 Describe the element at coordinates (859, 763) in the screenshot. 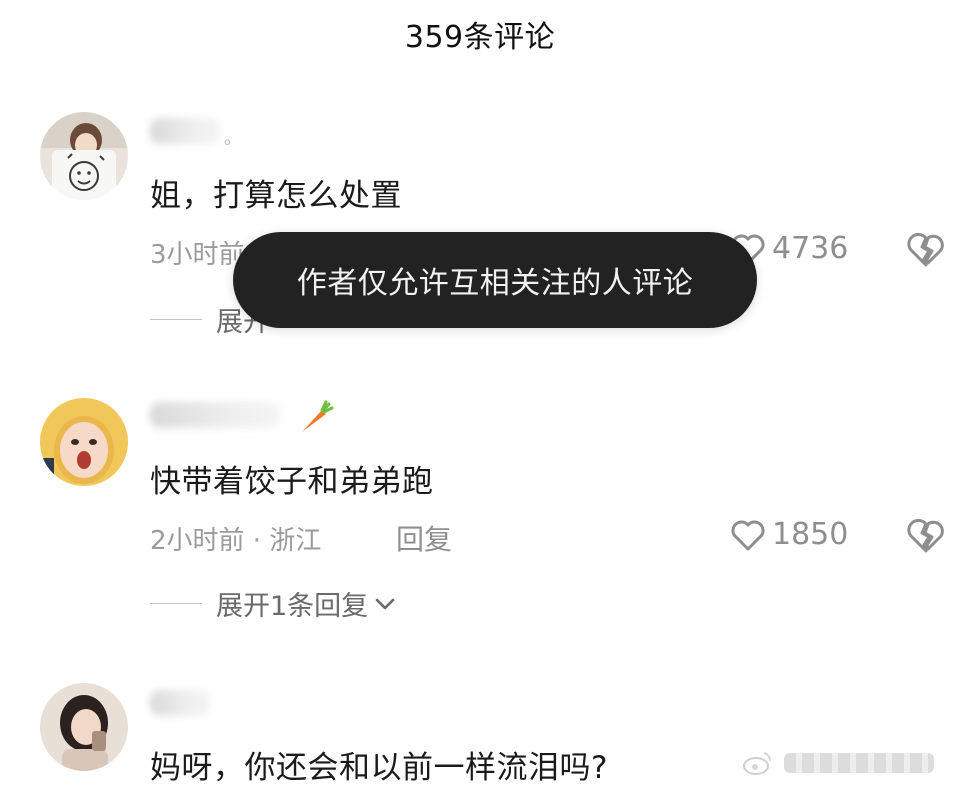

I see `watermark-text` at that location.